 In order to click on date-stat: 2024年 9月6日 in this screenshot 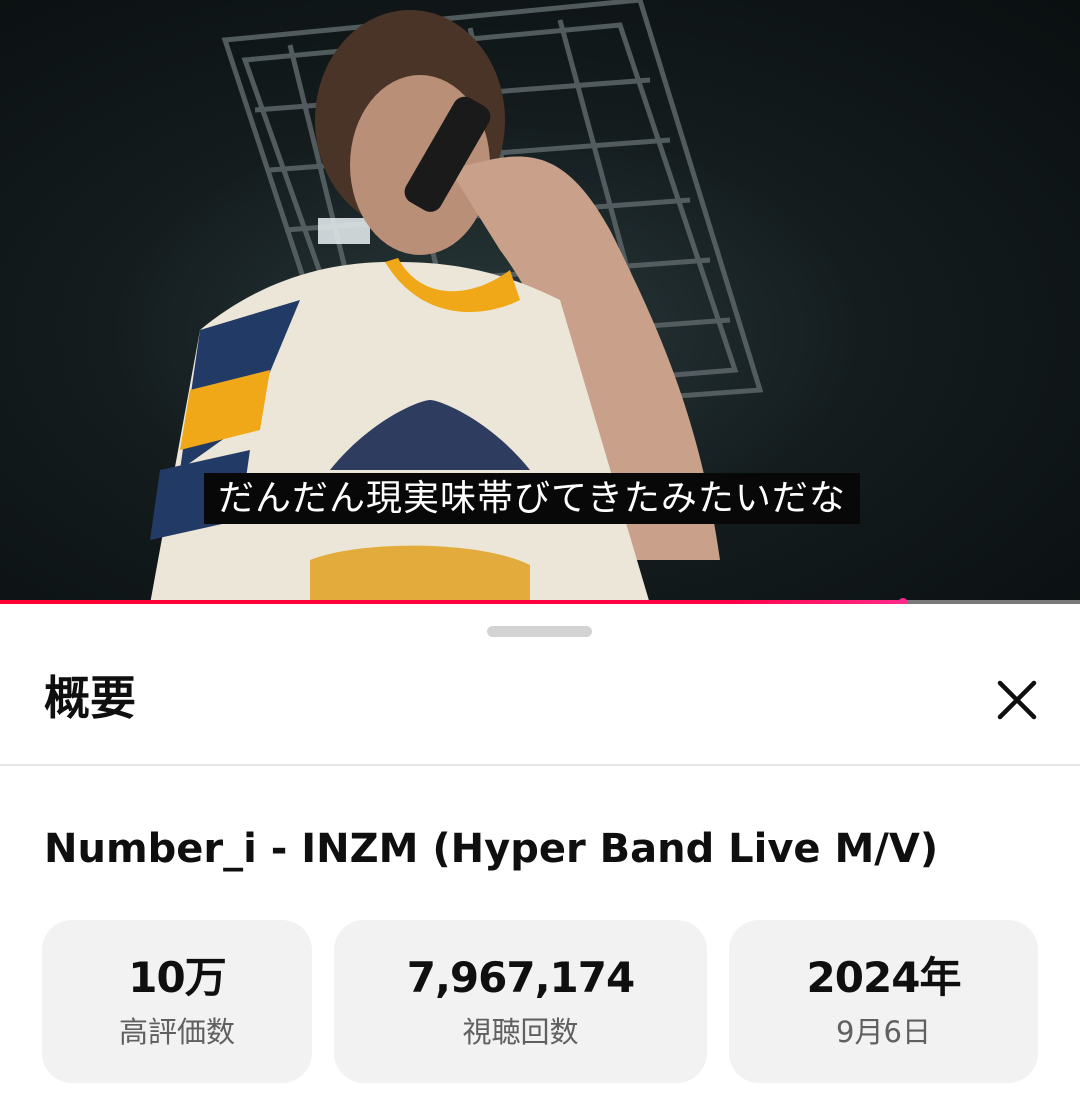, I will do `click(883, 1001)`.